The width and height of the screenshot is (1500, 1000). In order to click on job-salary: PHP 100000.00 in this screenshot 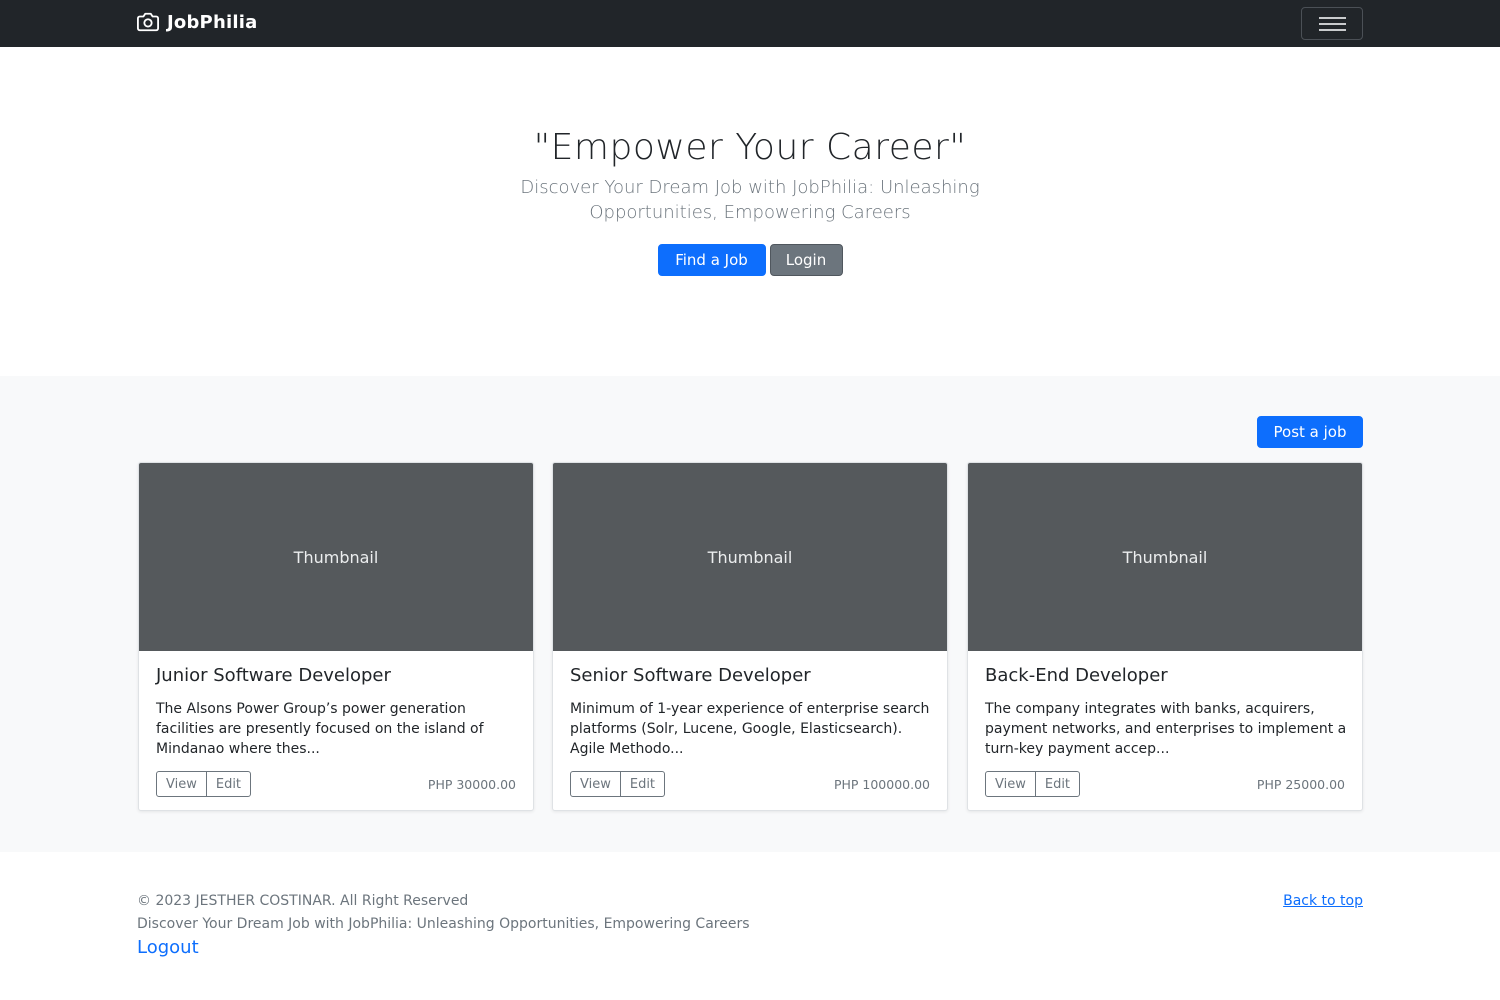, I will do `click(881, 784)`.